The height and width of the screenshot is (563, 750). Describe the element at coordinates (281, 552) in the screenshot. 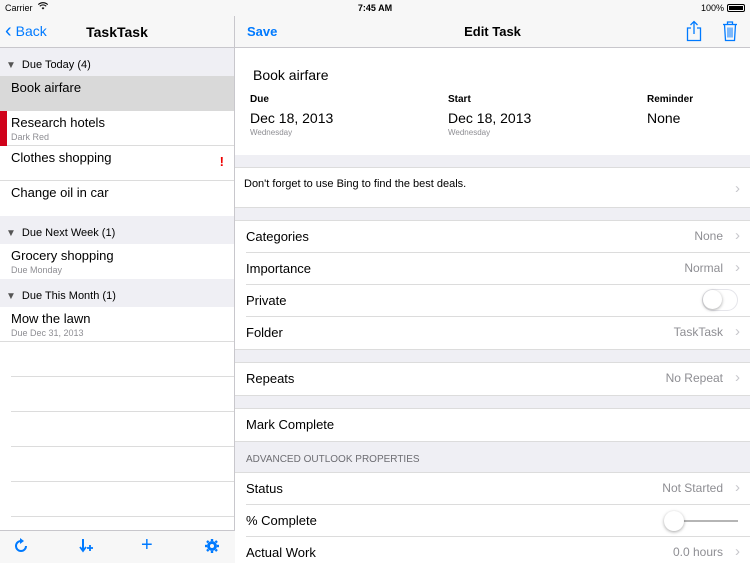

I see `actual-work-label: Actual Work` at that location.